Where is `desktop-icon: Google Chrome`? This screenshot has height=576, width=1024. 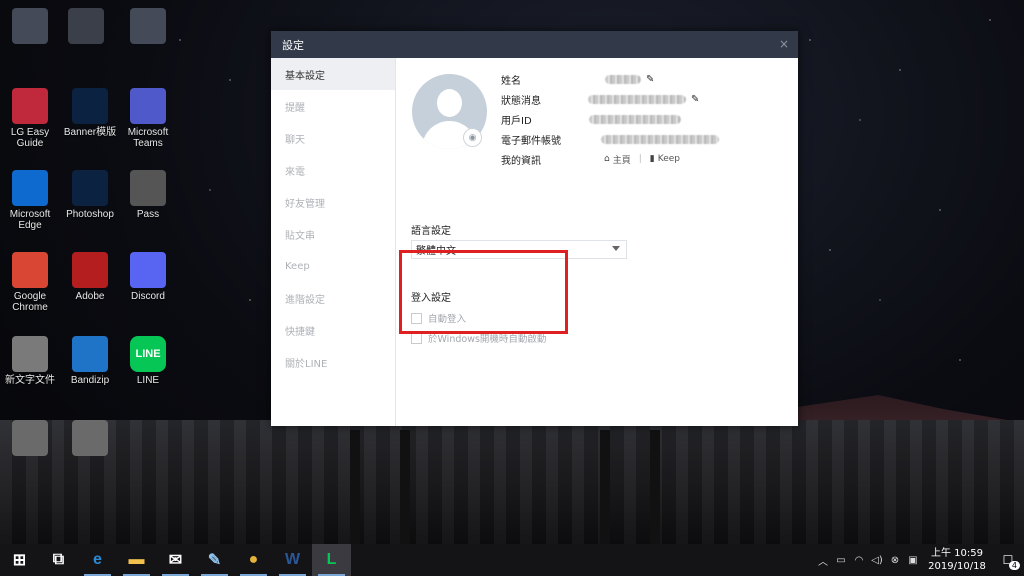
desktop-icon: Google Chrome is located at coordinates (30, 282).